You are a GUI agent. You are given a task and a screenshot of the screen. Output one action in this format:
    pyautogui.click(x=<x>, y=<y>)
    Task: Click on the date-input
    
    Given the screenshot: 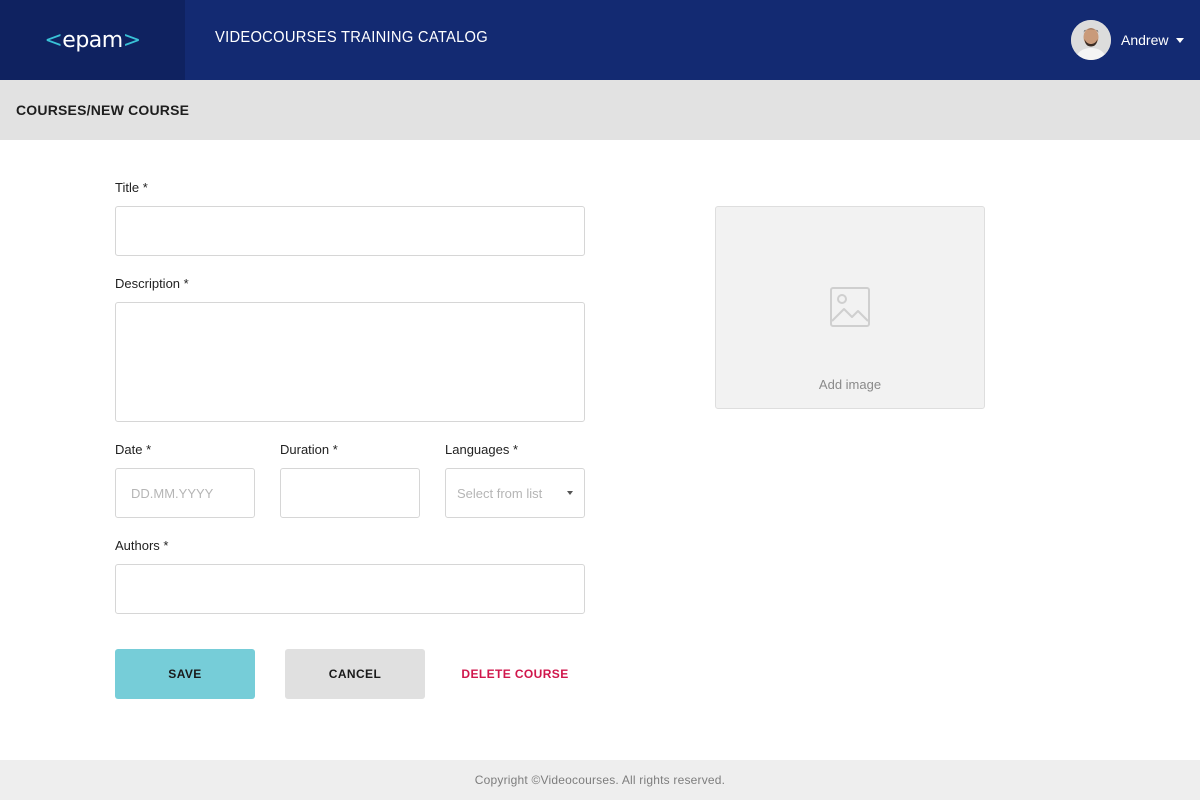 What is the action you would take?
    pyautogui.click(x=185, y=493)
    